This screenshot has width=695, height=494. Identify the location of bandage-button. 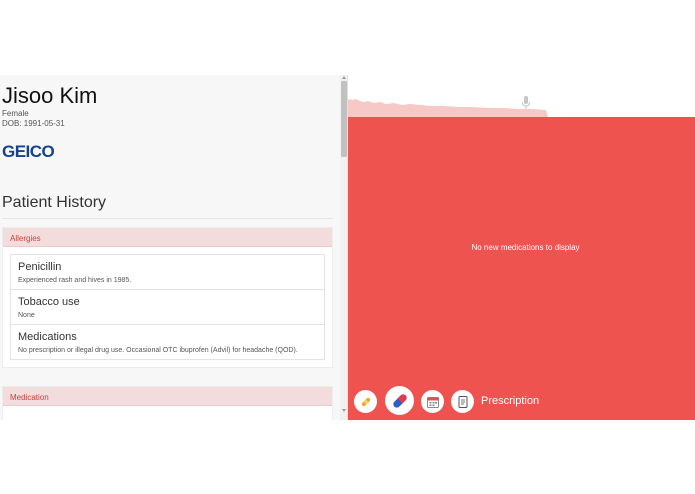
(365, 401).